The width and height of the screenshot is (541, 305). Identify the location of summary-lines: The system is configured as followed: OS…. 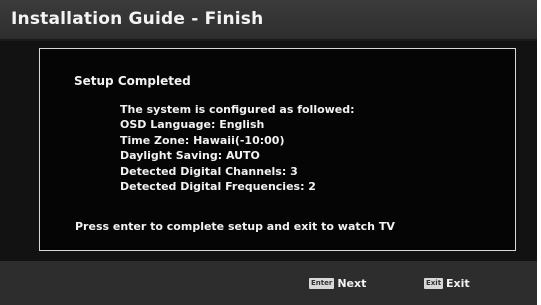
(237, 148).